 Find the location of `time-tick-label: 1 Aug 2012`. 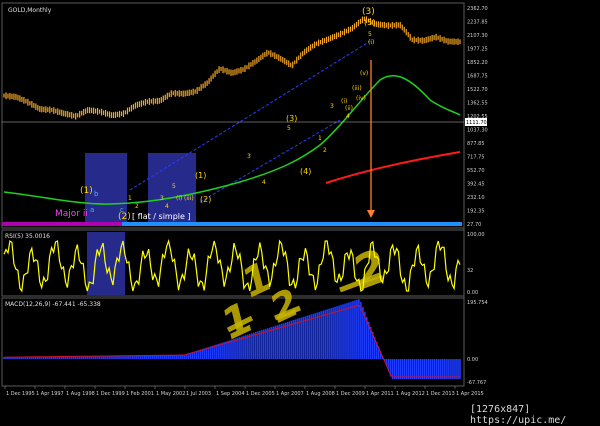

time-tick-label: 1 Aug 2012 is located at coordinates (410, 394).